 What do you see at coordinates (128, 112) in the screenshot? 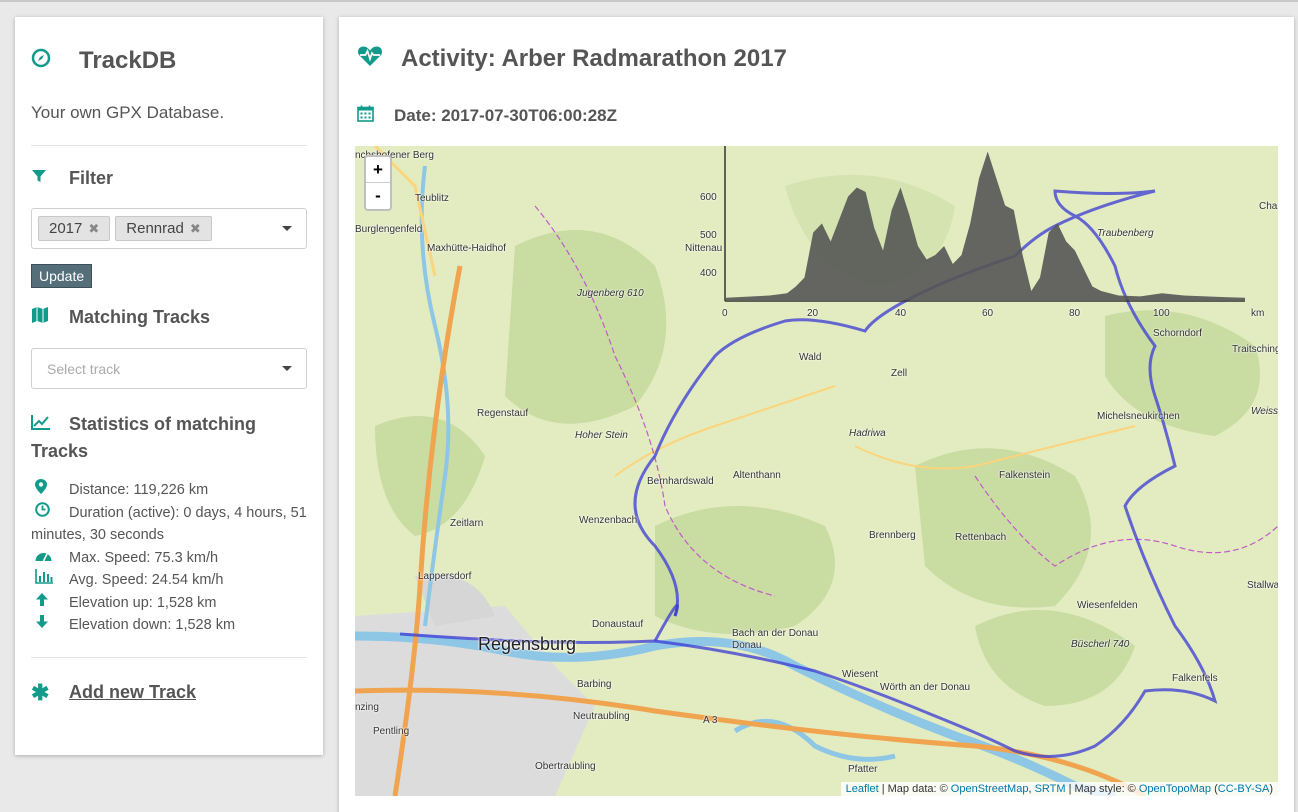
I see `tagline: Your own GPX Database.` at bounding box center [128, 112].